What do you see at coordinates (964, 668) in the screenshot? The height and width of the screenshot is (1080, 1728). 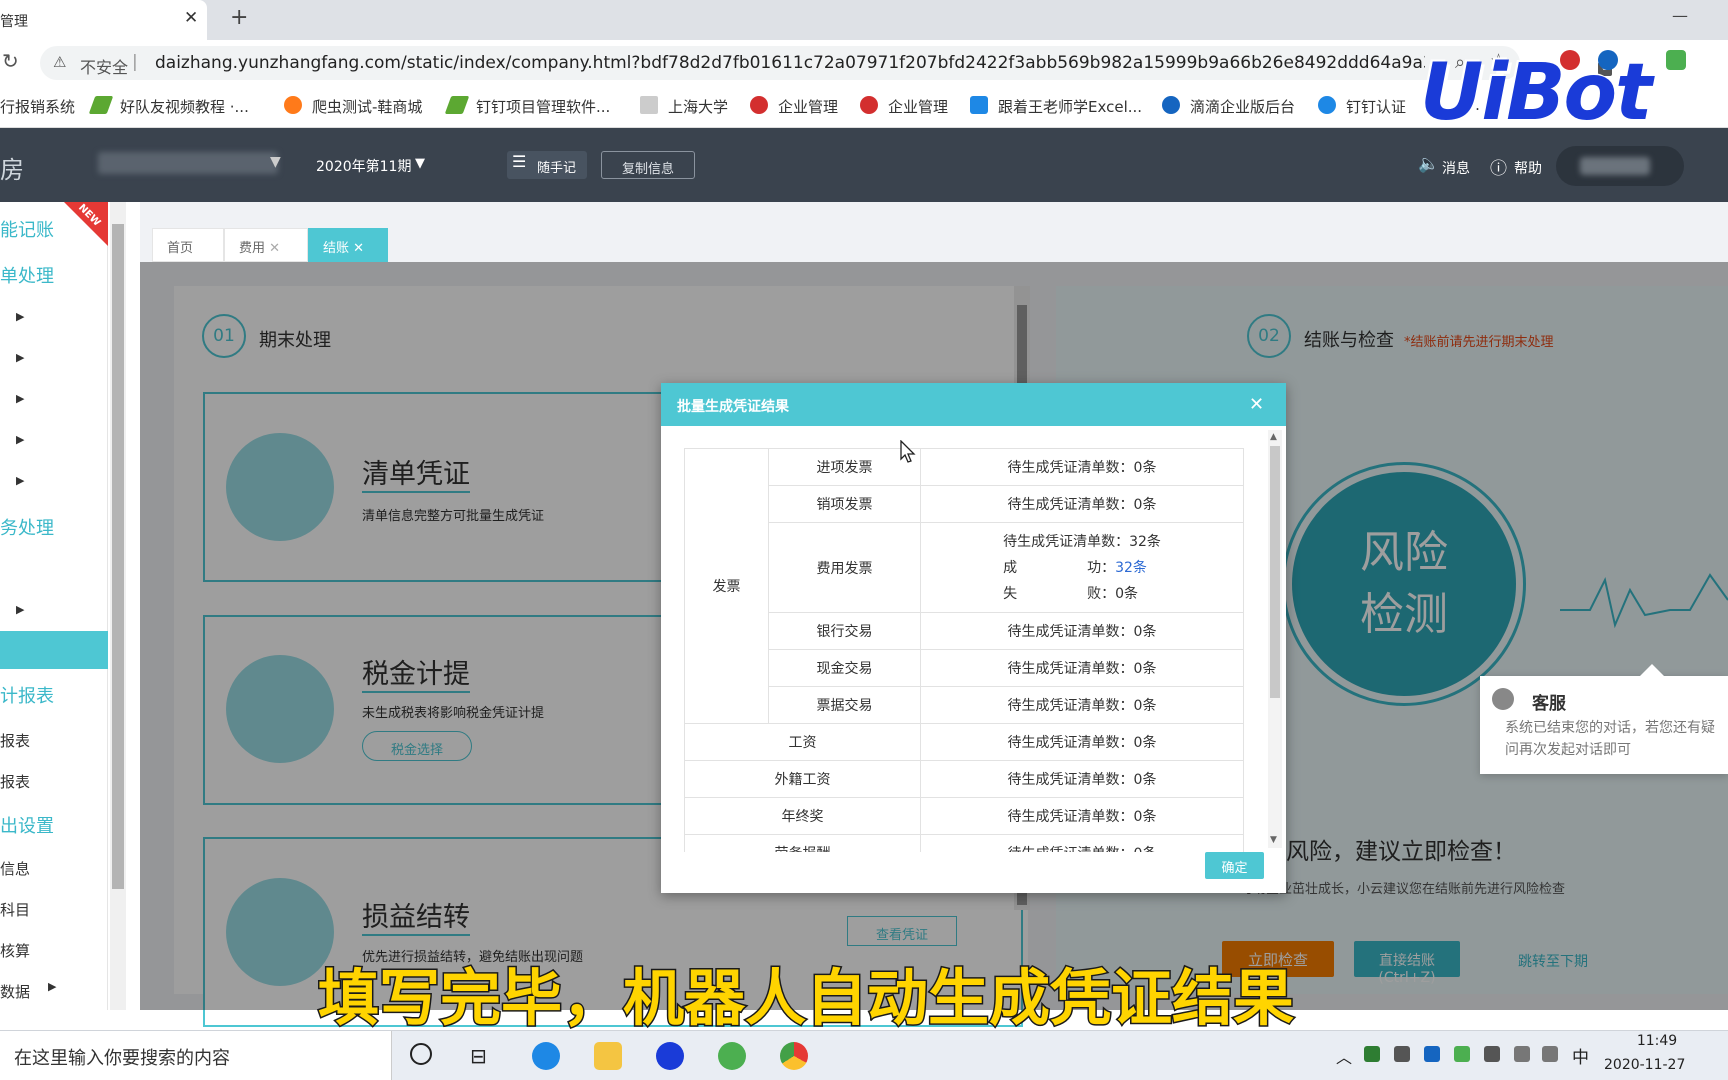 I see `table-row: 现金交易 待生成凭证清单数：0条` at bounding box center [964, 668].